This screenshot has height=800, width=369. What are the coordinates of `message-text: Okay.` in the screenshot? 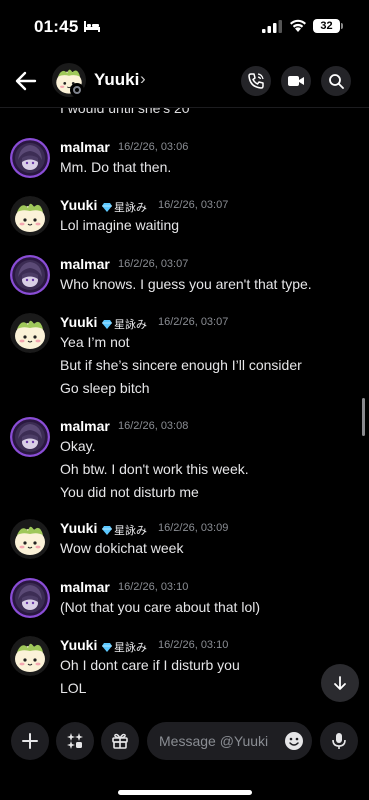 It's located at (78, 446).